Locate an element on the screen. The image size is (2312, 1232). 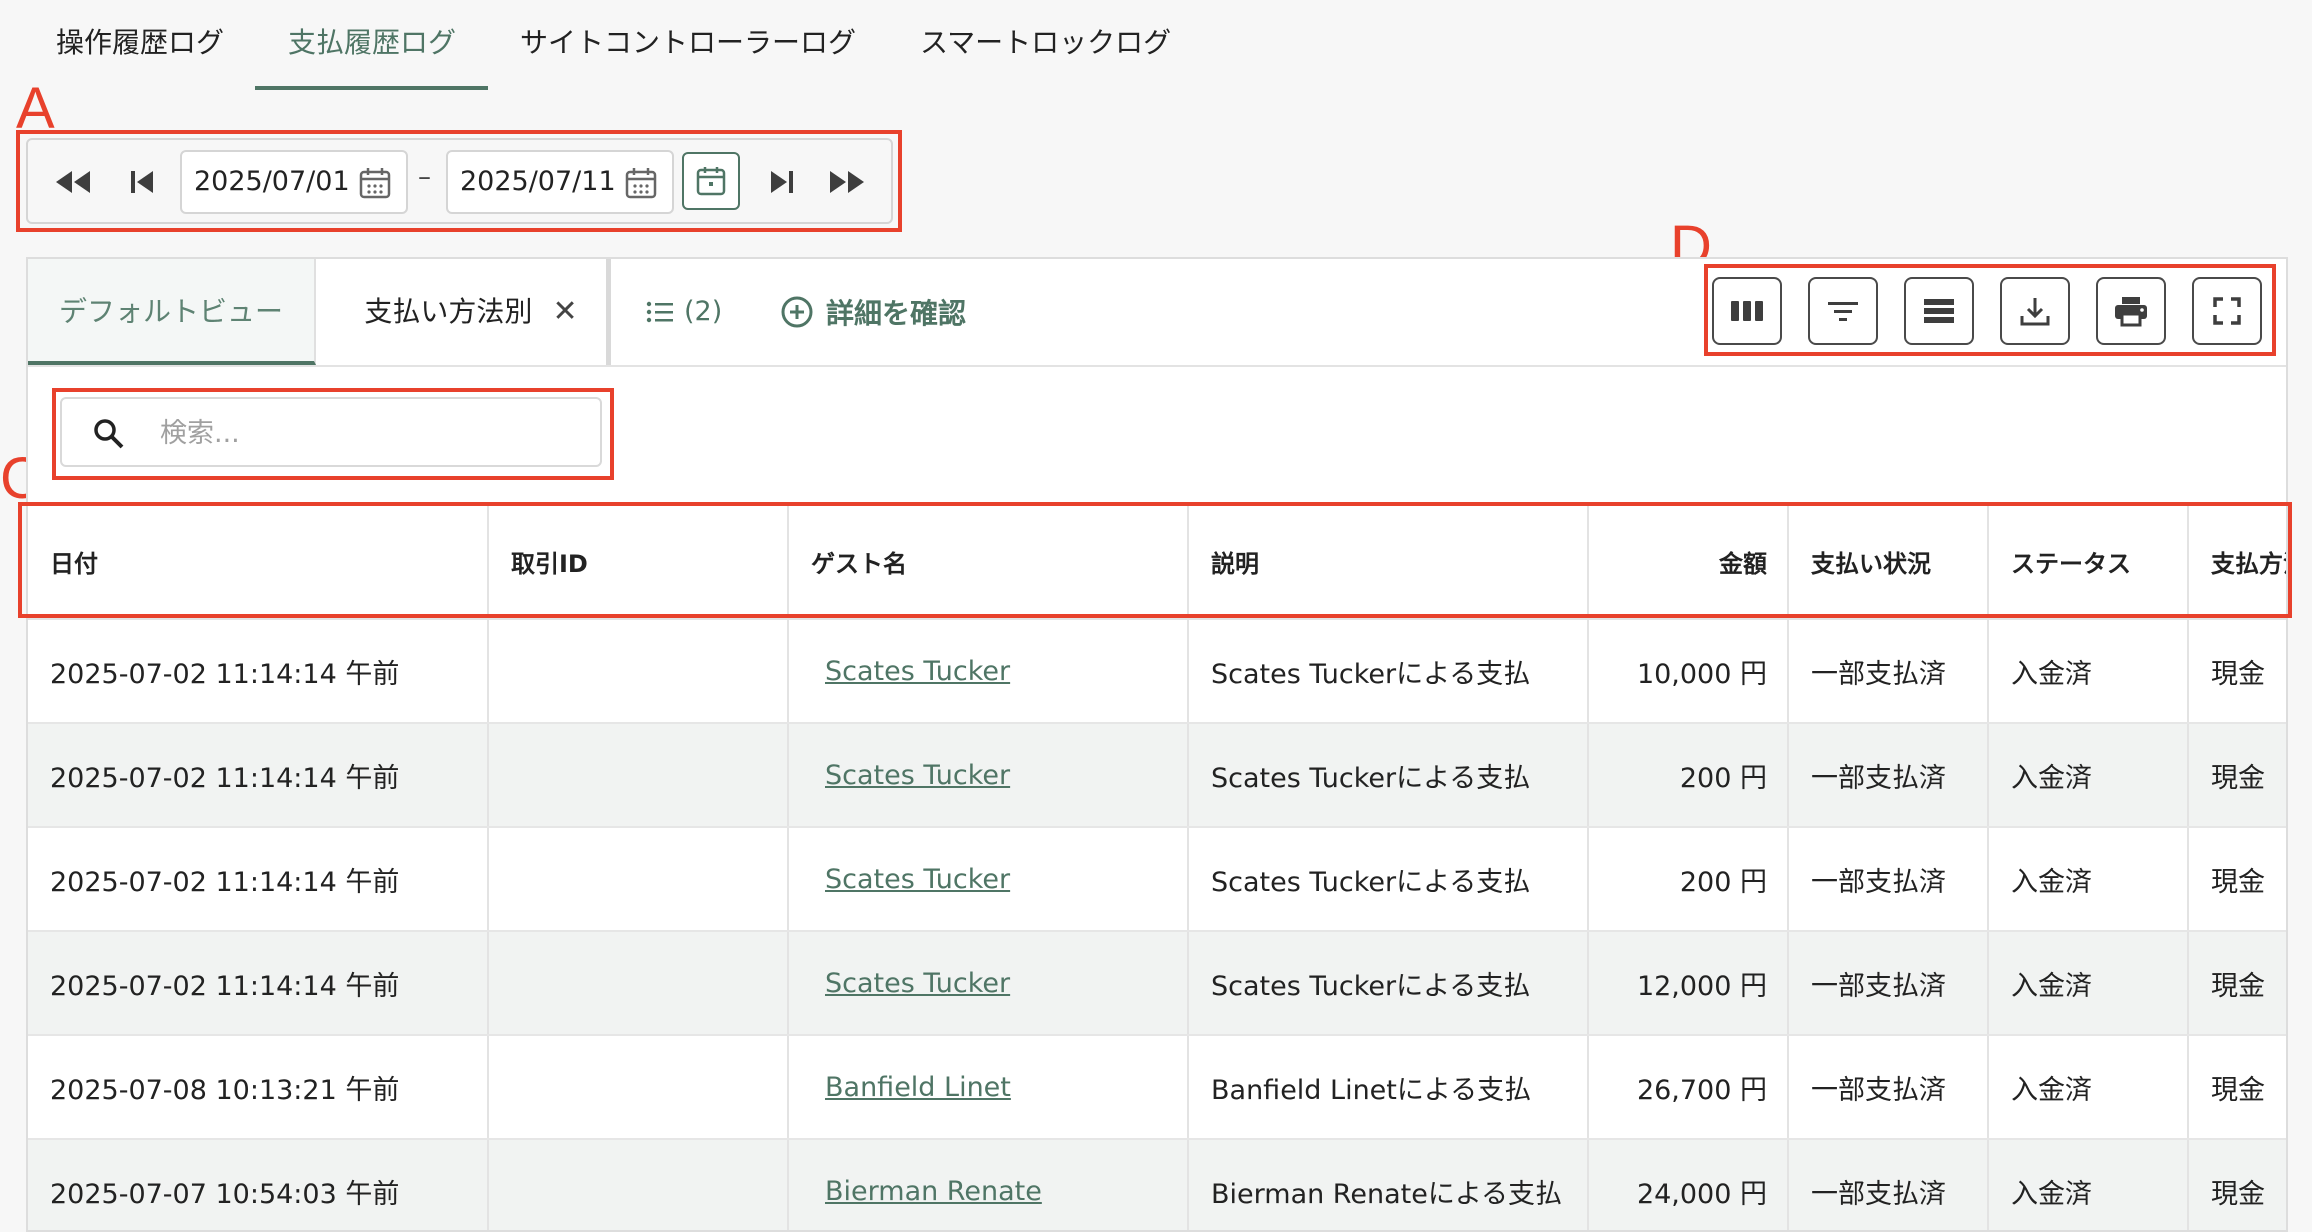
download-button is located at coordinates (2035, 311).